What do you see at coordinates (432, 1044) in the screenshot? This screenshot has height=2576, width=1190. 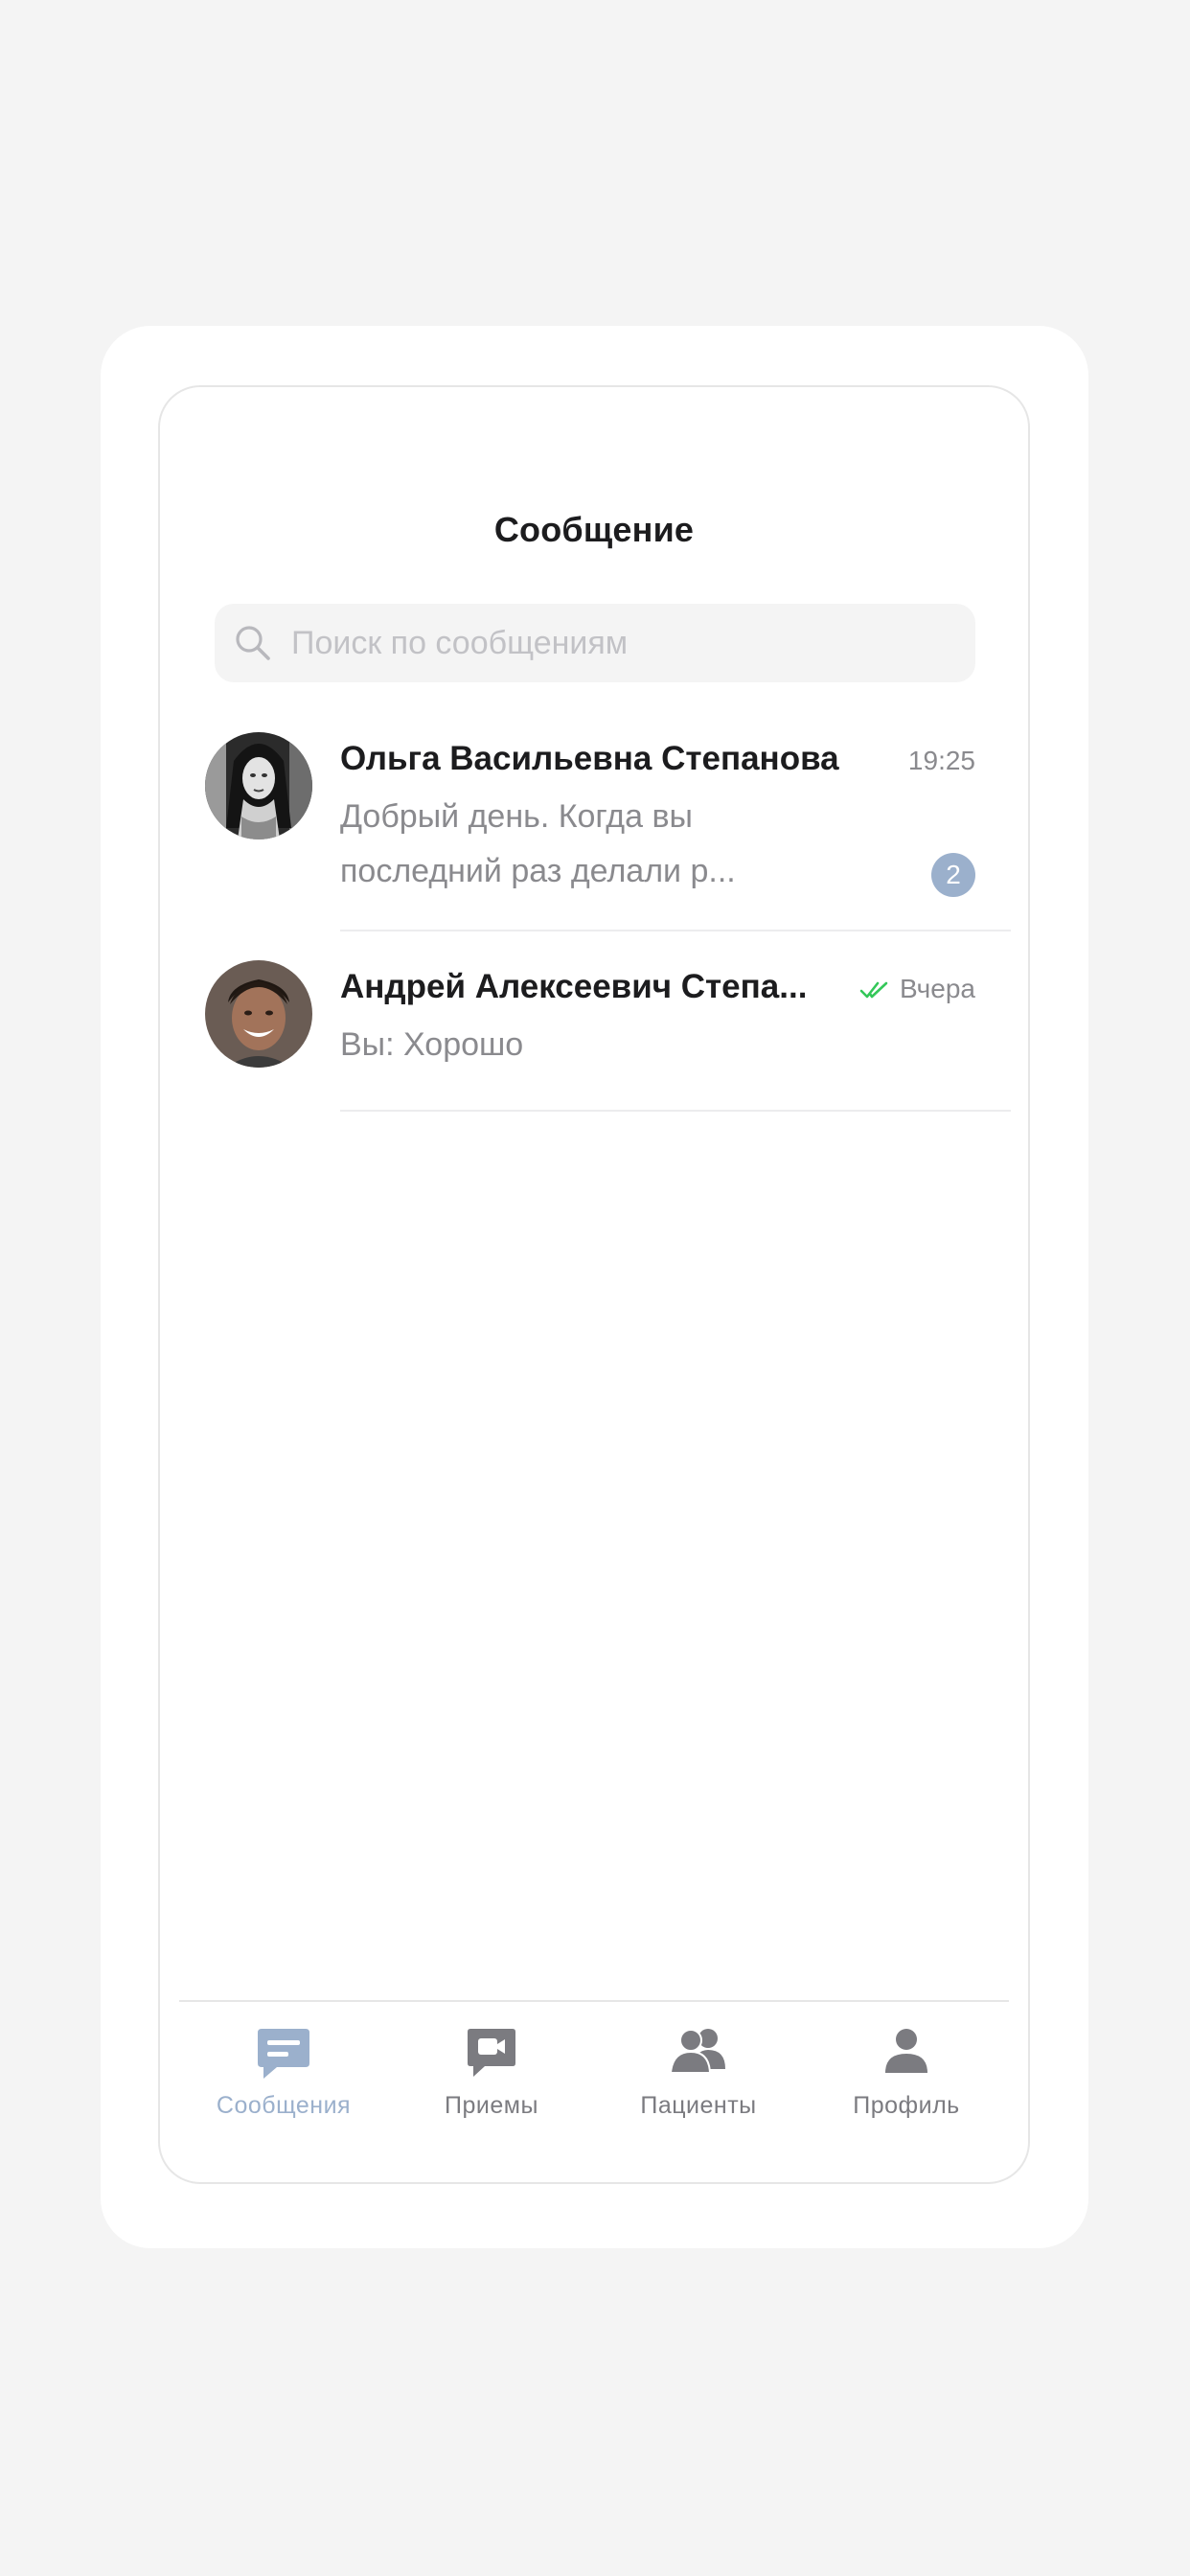 I see `chat-preview: Вы: Хорошо` at bounding box center [432, 1044].